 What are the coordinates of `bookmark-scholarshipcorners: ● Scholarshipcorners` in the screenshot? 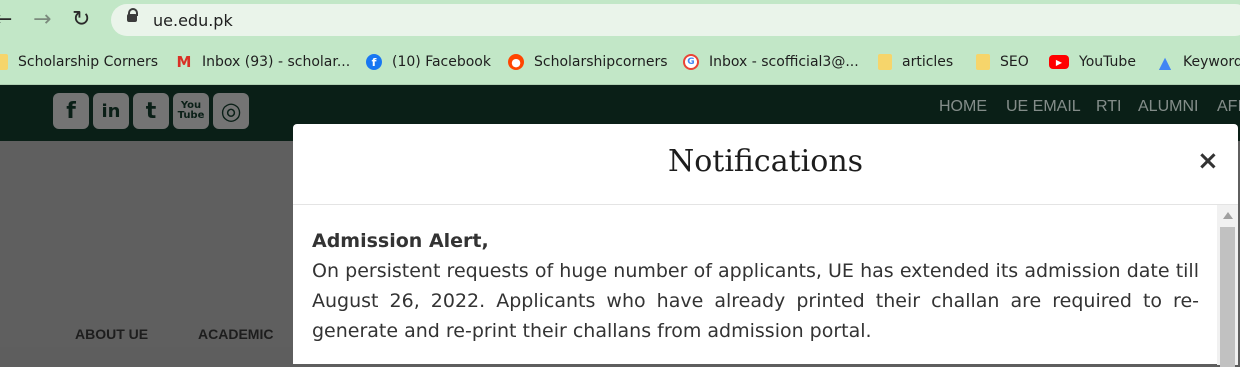 It's located at (588, 62).